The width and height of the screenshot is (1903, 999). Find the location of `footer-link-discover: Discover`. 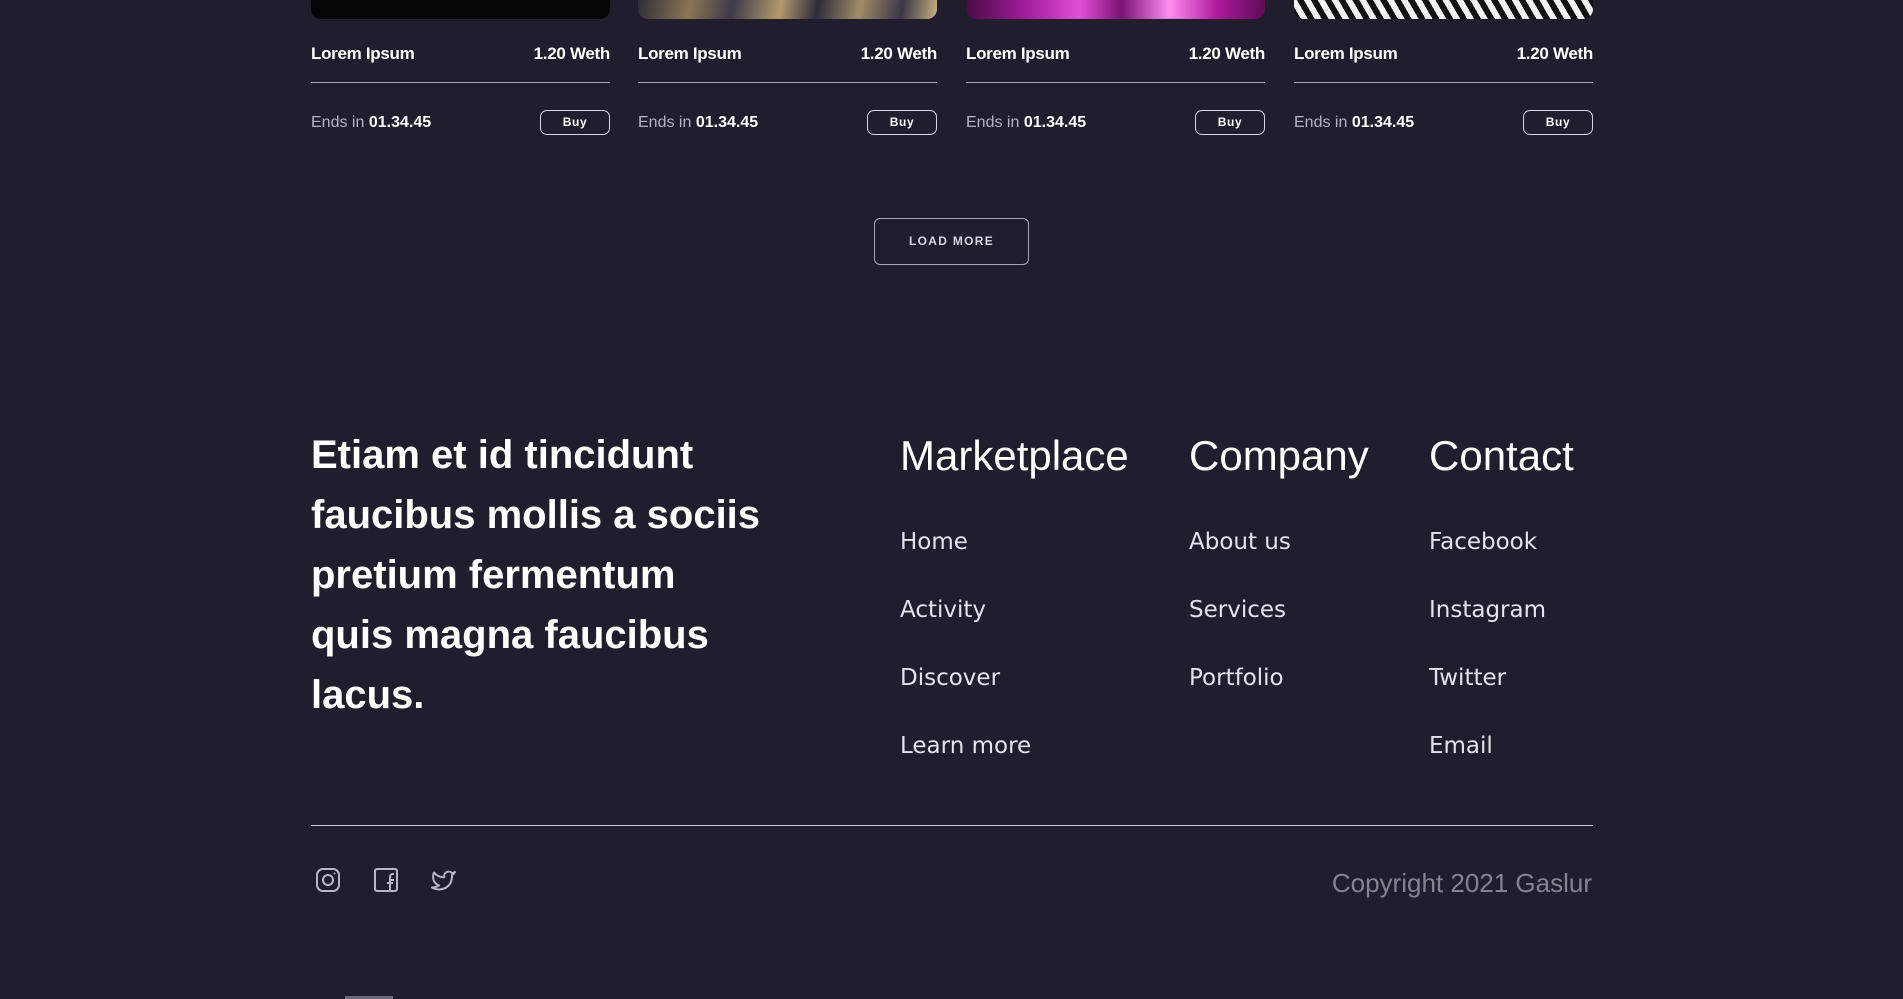

footer-link-discover: Discover is located at coordinates (965, 698).